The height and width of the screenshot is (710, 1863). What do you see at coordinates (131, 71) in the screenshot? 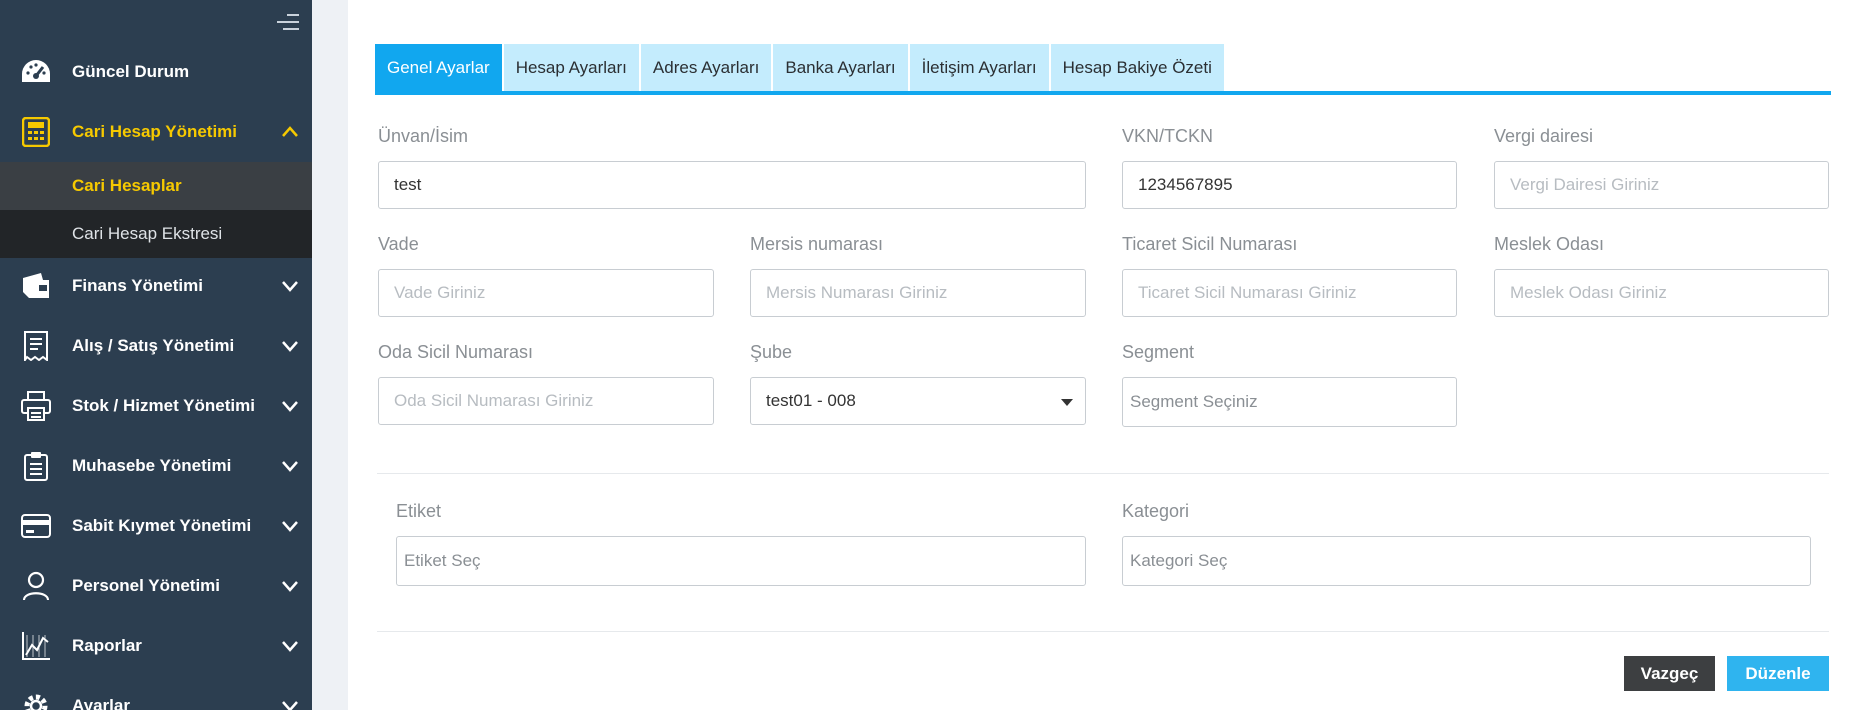
I see `sidebar-item-label: Güncel Durum` at bounding box center [131, 71].